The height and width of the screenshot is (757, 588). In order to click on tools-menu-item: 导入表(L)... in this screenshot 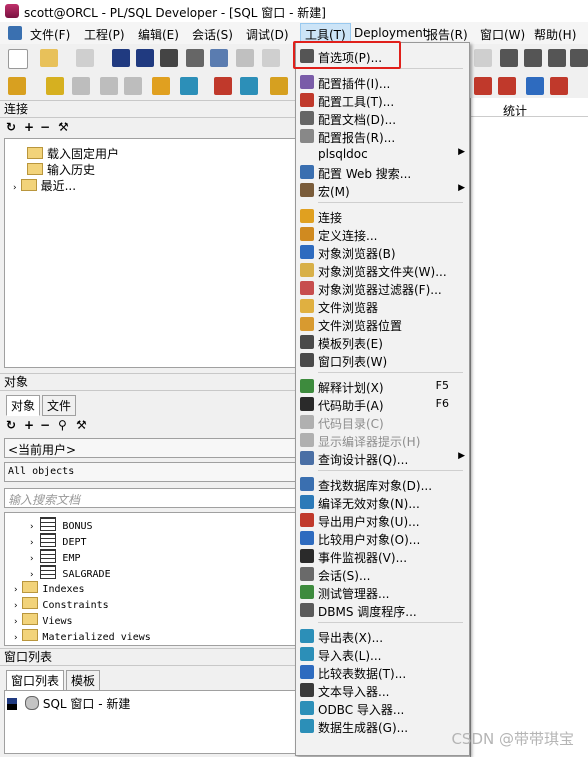, I will do `click(382, 654)`.